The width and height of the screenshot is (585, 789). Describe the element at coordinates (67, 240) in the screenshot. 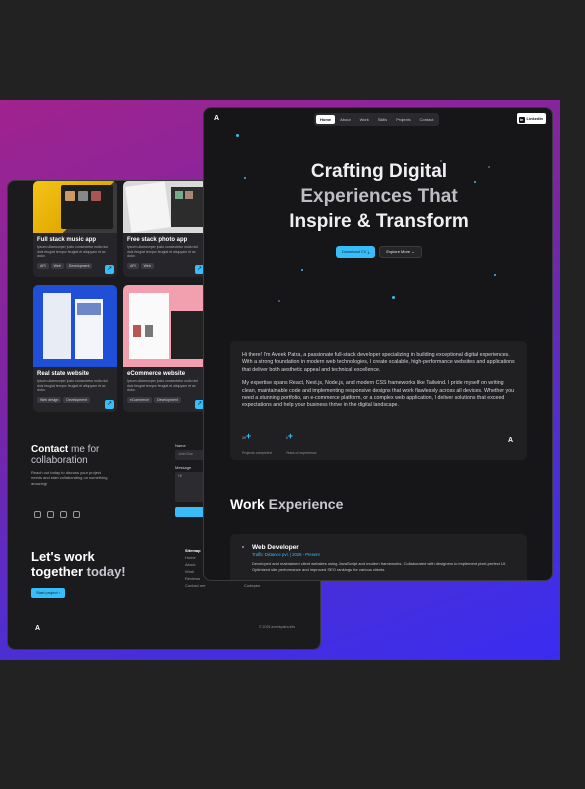

I see `project-title: Full stack music app` at that location.